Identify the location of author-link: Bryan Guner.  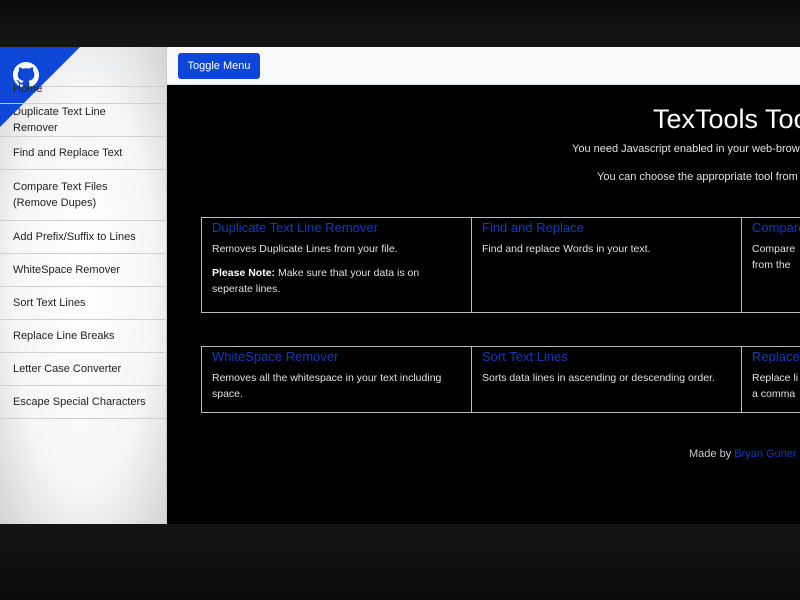
(765, 454).